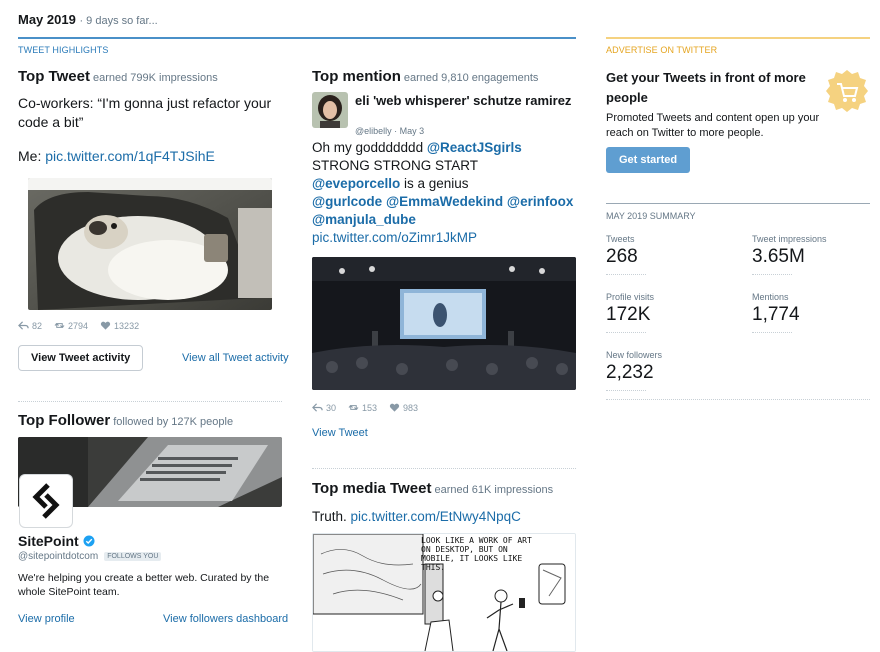  Describe the element at coordinates (648, 160) in the screenshot. I see `get-started-button: Get started` at that location.